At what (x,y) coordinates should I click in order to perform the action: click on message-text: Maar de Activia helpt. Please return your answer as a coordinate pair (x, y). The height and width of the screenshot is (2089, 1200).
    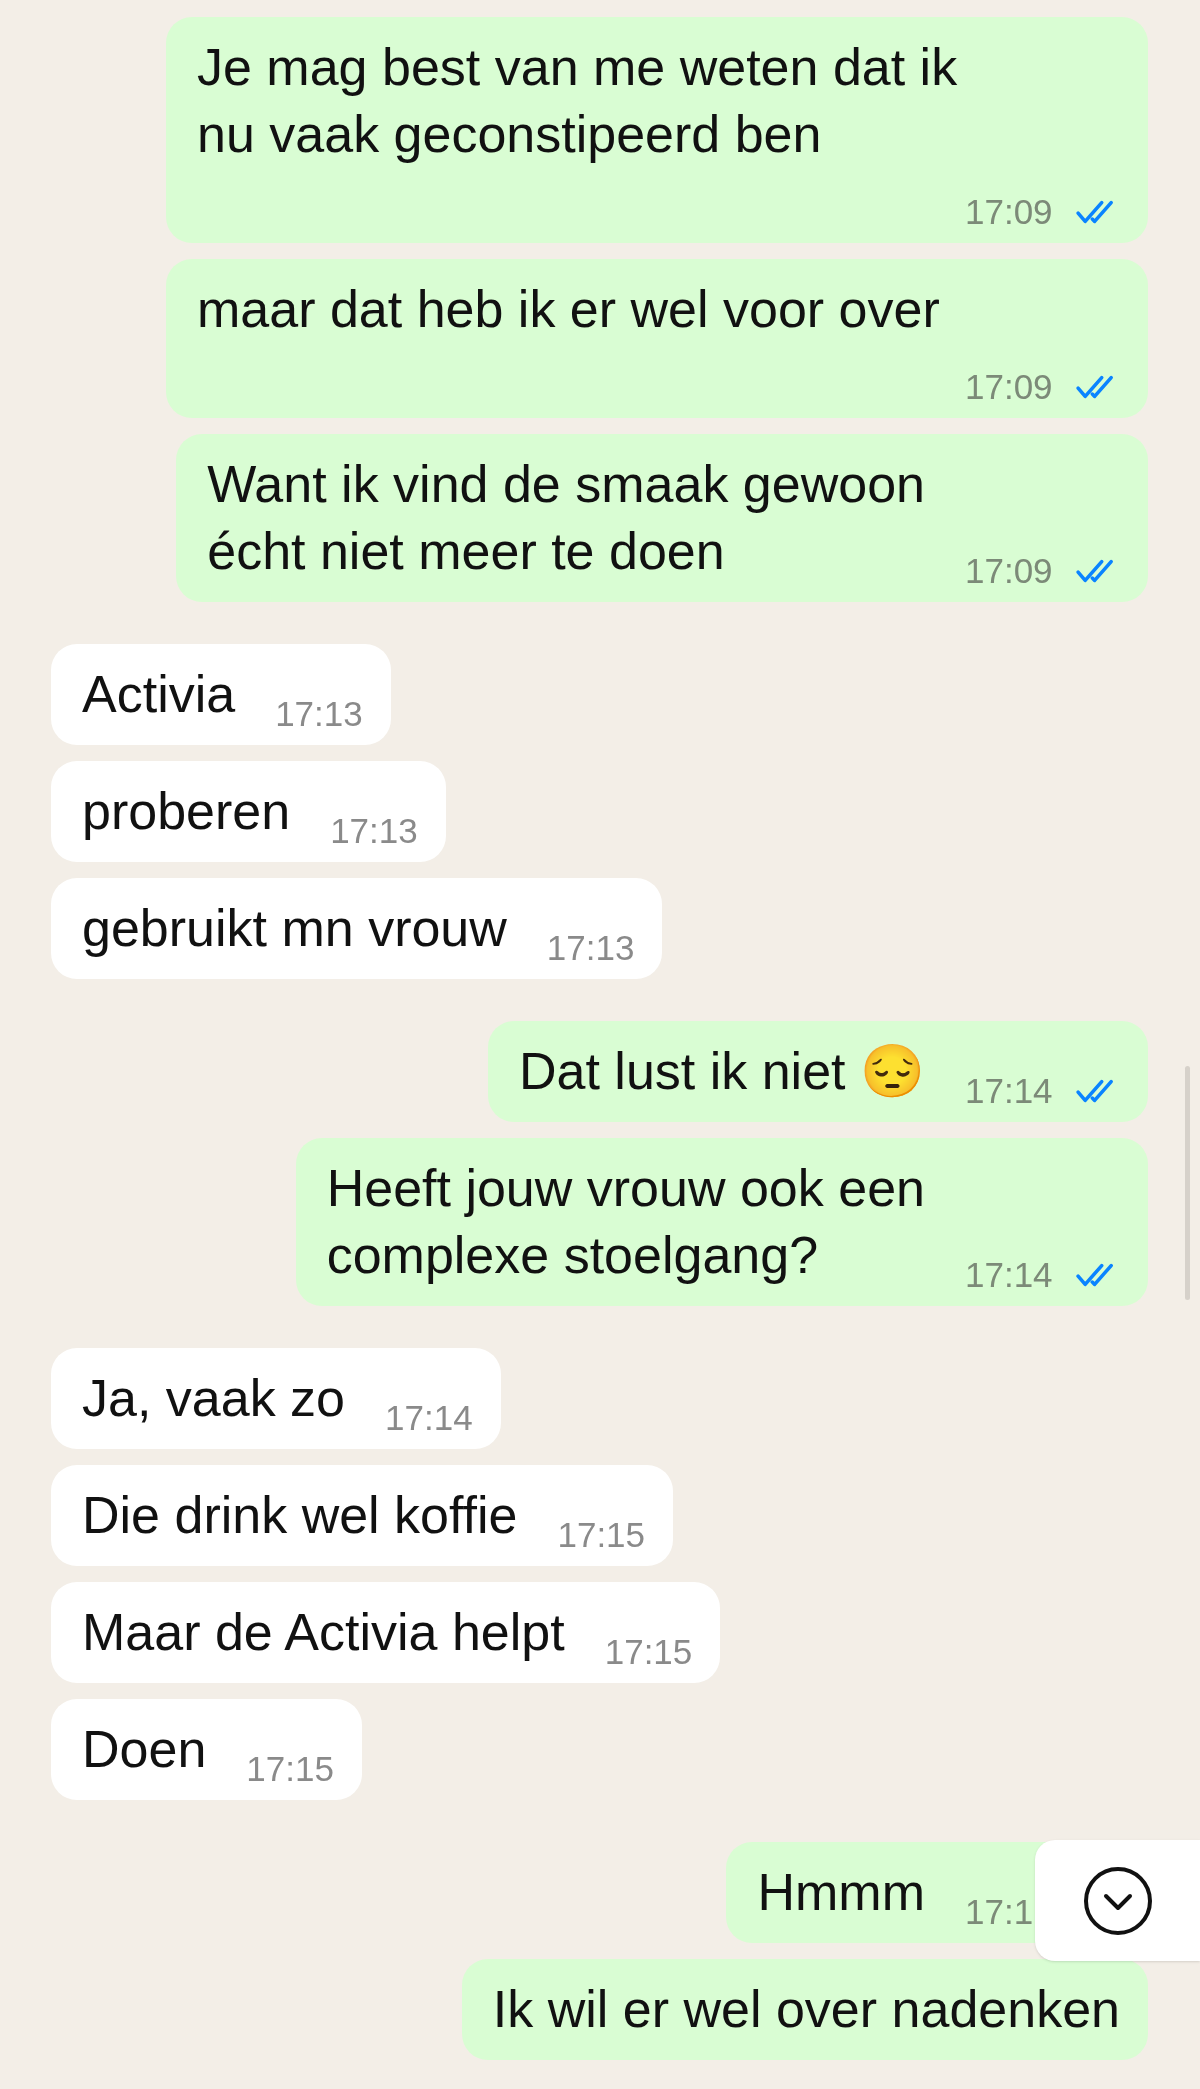
    Looking at the image, I should click on (323, 1632).